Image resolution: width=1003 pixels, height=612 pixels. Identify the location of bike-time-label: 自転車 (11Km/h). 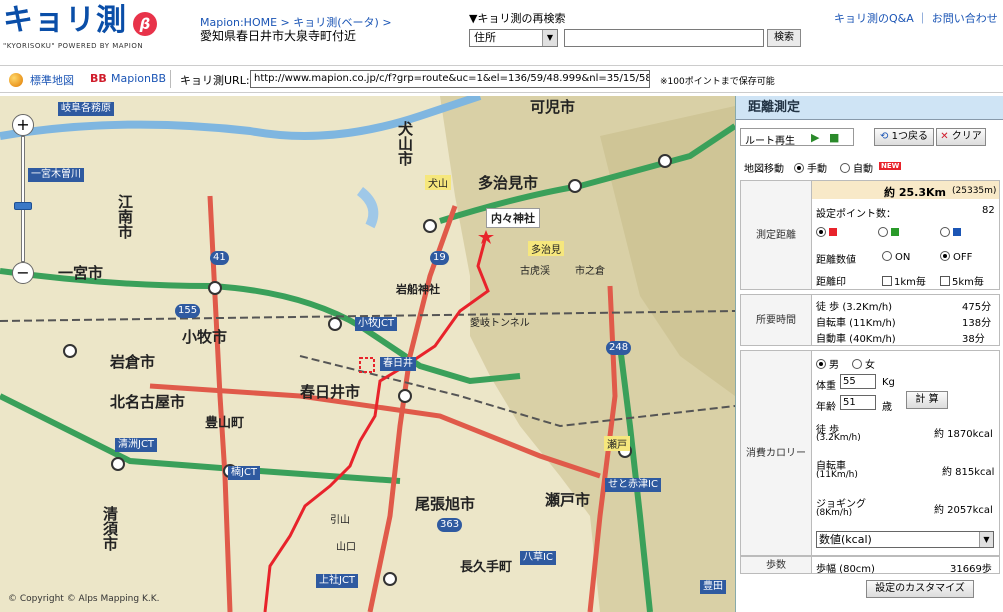
(856, 323).